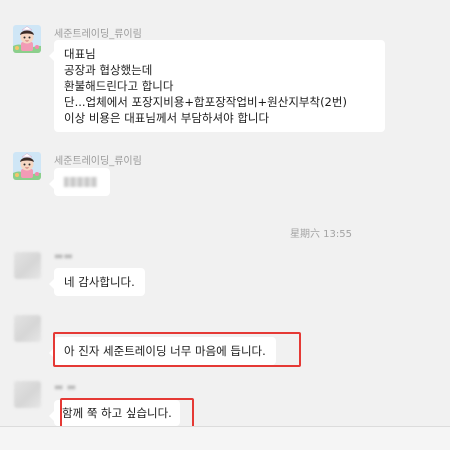 The image size is (450, 450). I want to click on message-bubble: 아 진자 세준트레이딩 너무 마음에 듭니다., so click(162, 351).